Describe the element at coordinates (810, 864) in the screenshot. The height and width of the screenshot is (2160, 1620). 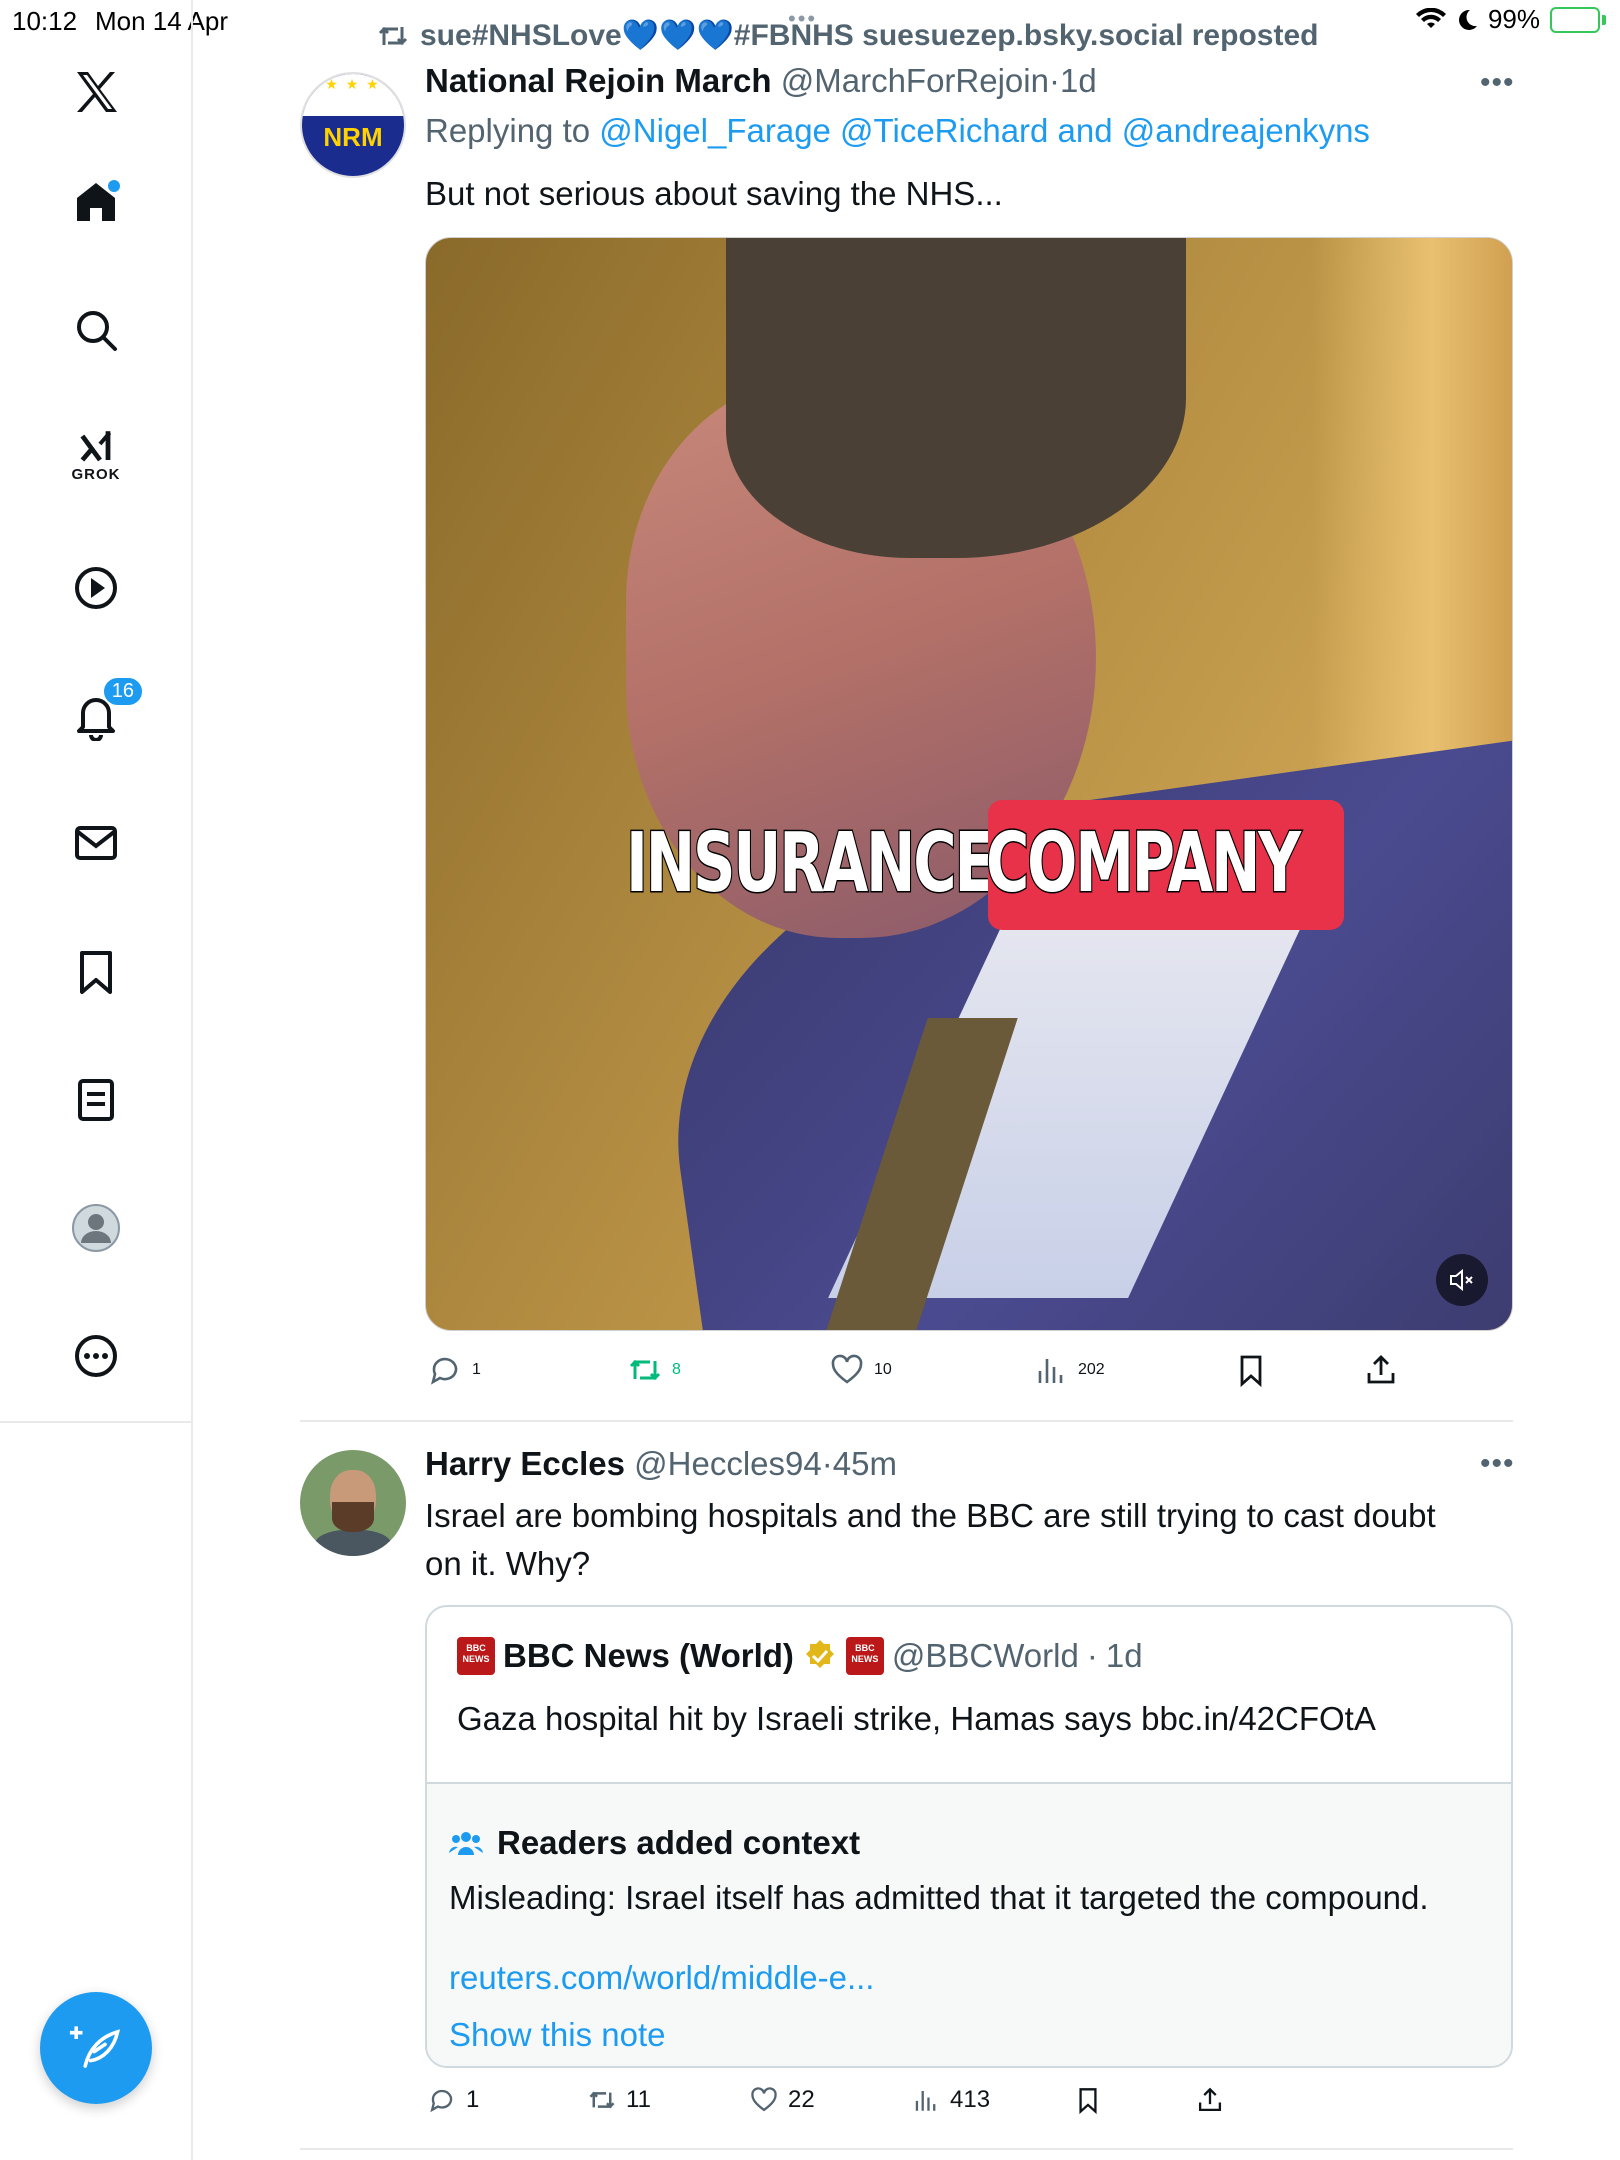
I see `caption-word-1: INSURANCE` at that location.